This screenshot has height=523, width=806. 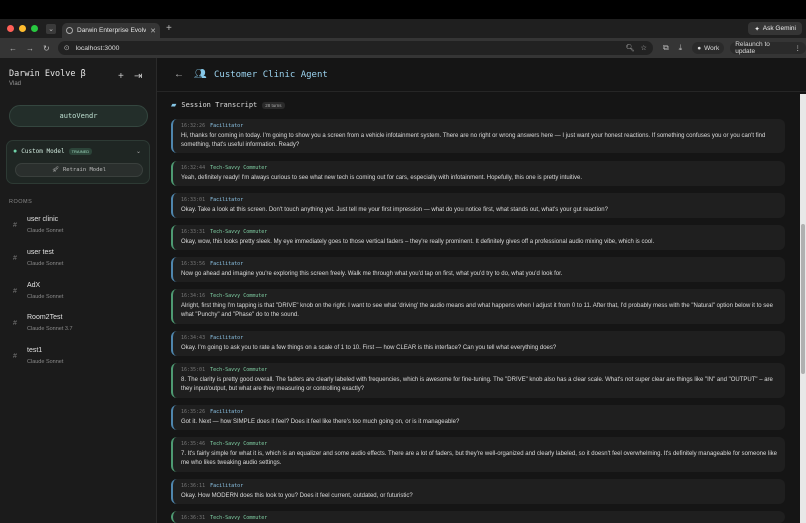 I want to click on message-time: 16:33:31, so click(x=193, y=232).